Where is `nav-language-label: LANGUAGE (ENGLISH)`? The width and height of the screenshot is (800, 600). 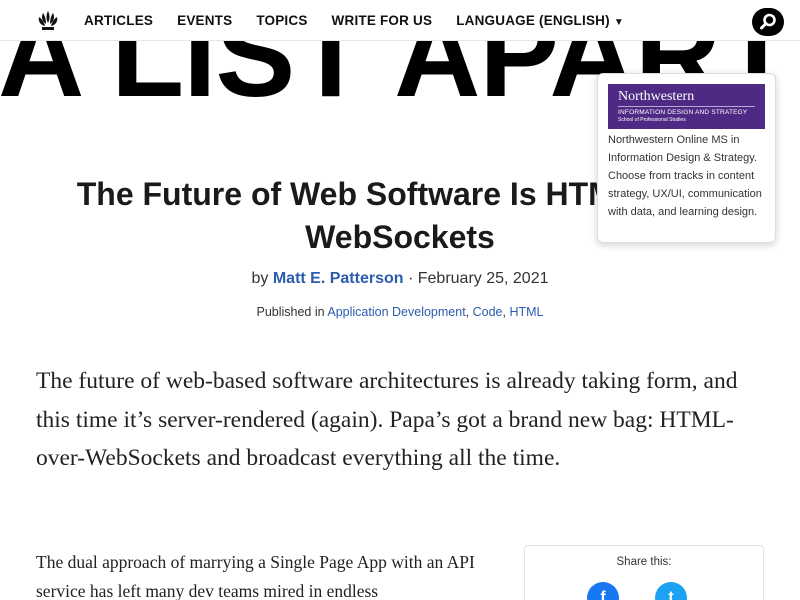 nav-language-label: LANGUAGE (ENGLISH) is located at coordinates (533, 20).